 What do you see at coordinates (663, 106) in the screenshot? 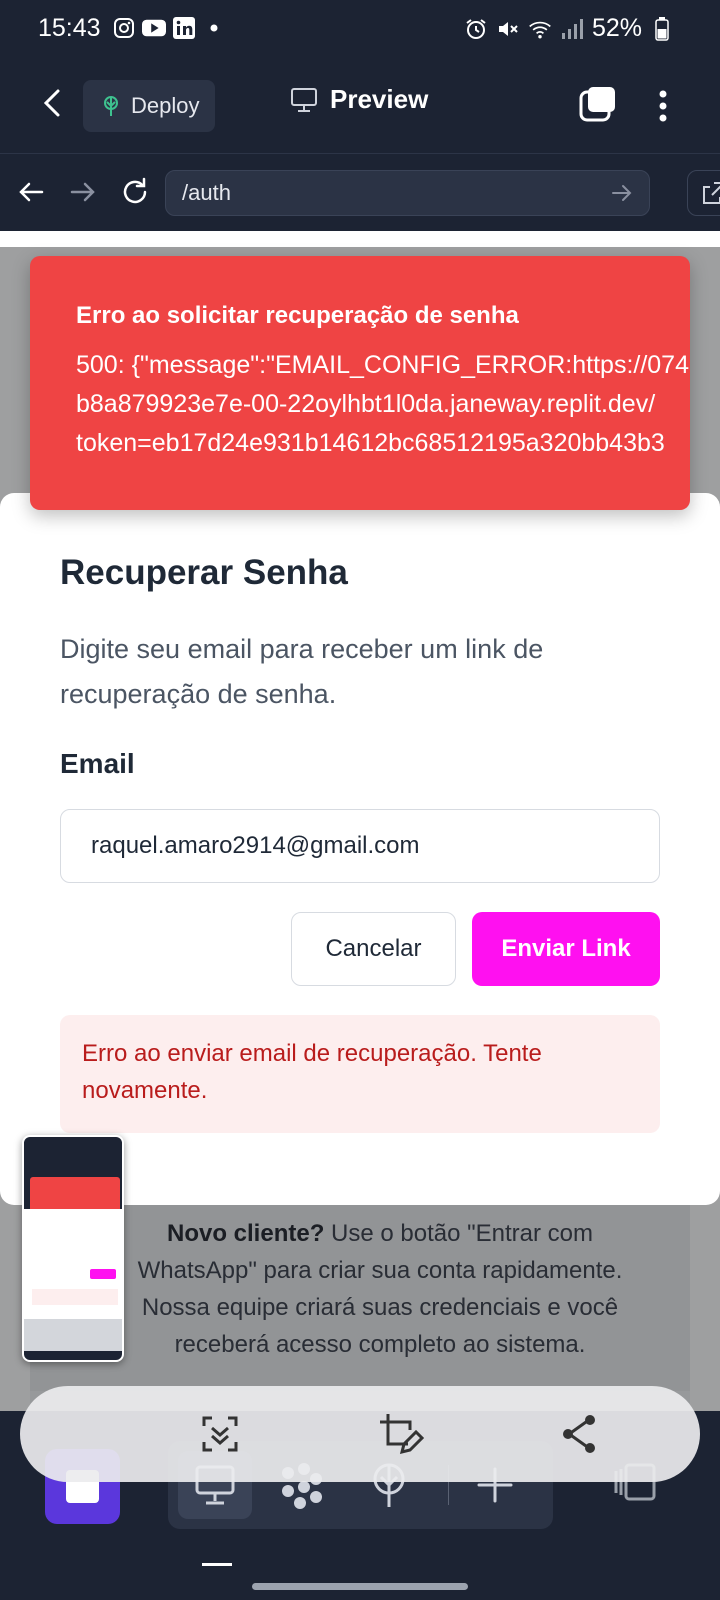
I see `more-options-icon` at bounding box center [663, 106].